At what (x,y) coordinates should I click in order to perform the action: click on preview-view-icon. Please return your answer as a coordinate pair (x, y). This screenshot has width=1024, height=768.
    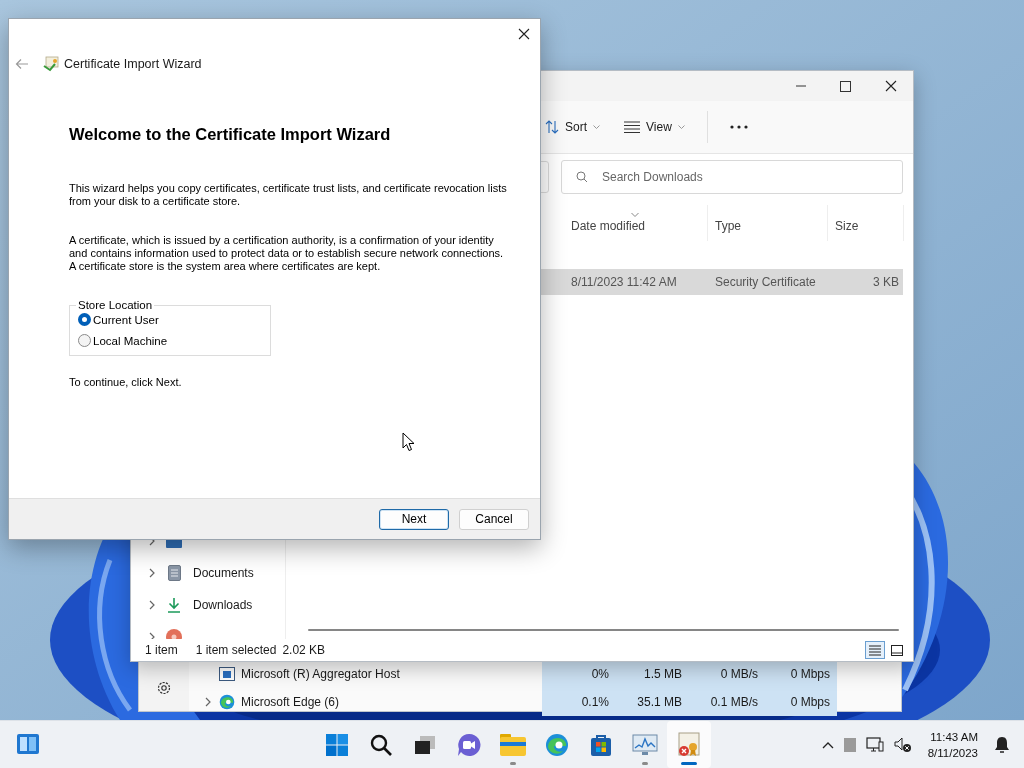
    Looking at the image, I should click on (897, 650).